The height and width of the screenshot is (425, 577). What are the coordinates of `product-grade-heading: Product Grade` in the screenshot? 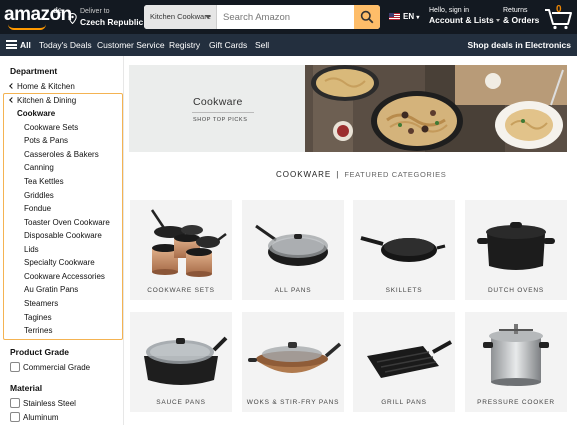 It's located at (40, 352).